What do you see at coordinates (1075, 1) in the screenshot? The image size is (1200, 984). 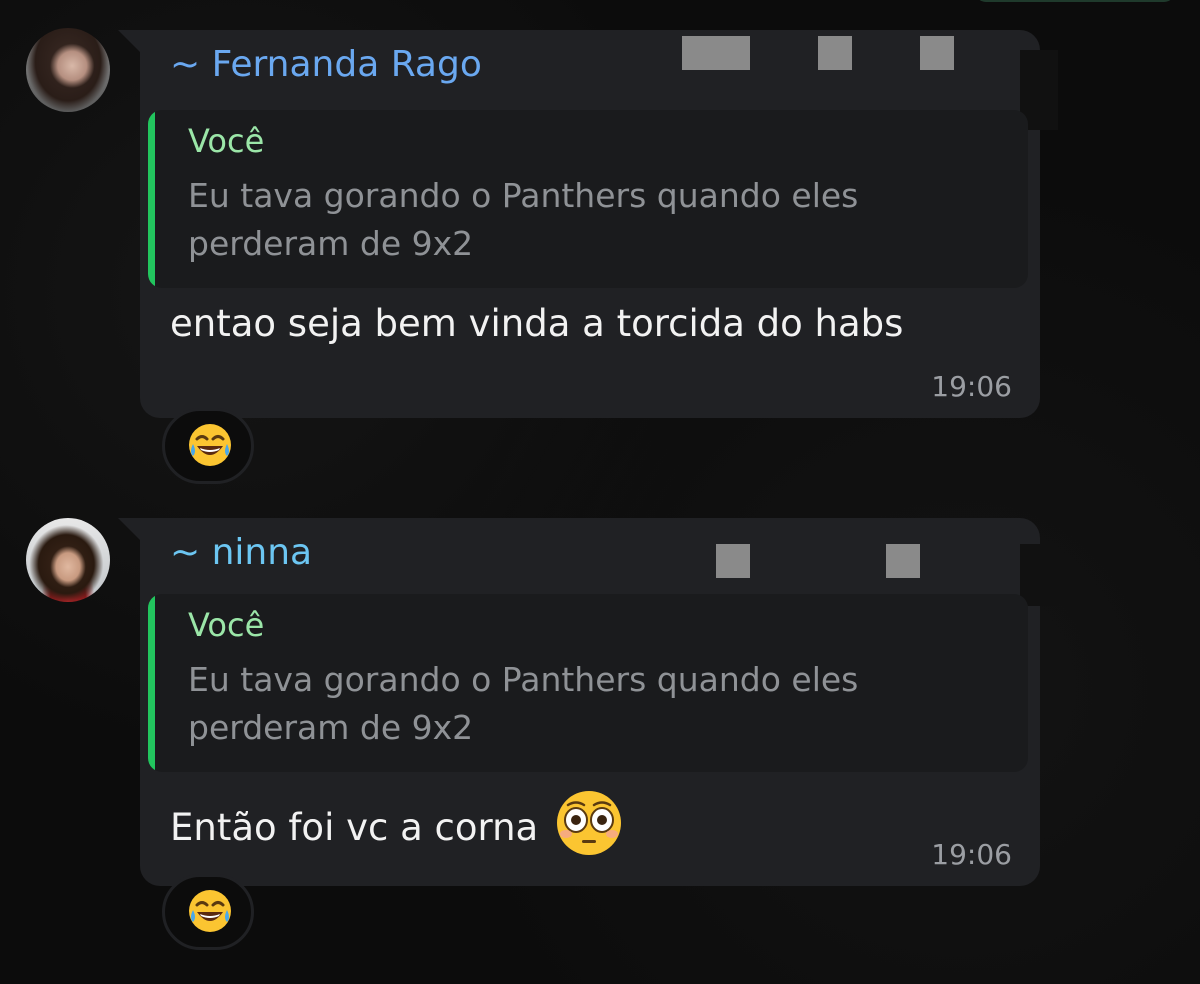 I see `previous-message-edge` at bounding box center [1075, 1].